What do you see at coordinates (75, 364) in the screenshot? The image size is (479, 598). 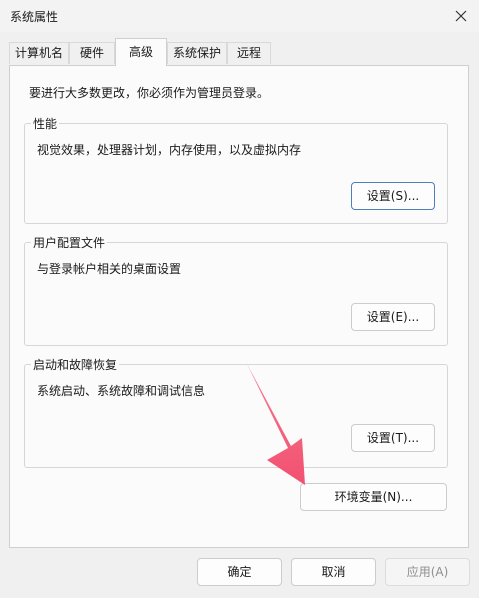 I see `startup-recovery-label: 启动和故障恢复` at bounding box center [75, 364].